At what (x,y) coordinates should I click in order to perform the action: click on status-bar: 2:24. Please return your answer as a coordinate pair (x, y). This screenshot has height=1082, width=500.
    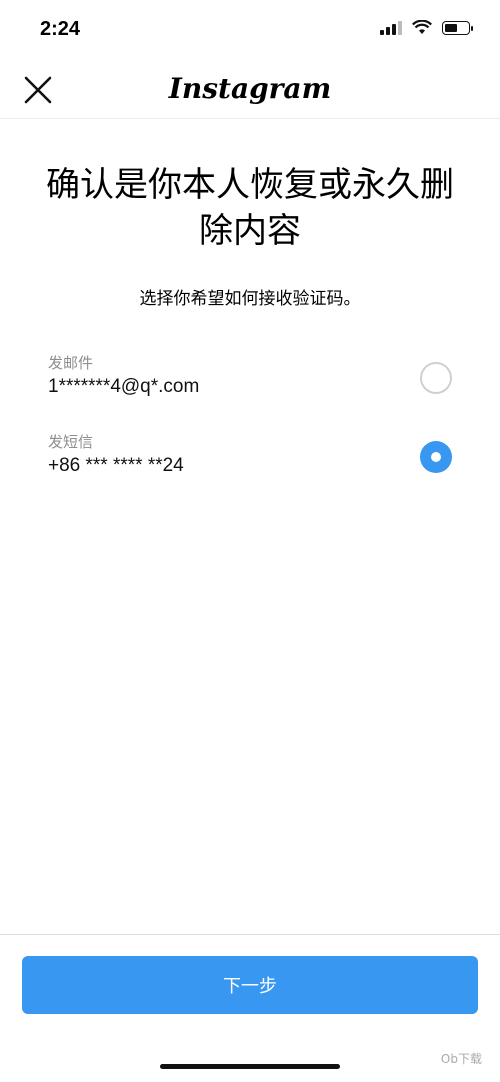
    Looking at the image, I should click on (250, 30).